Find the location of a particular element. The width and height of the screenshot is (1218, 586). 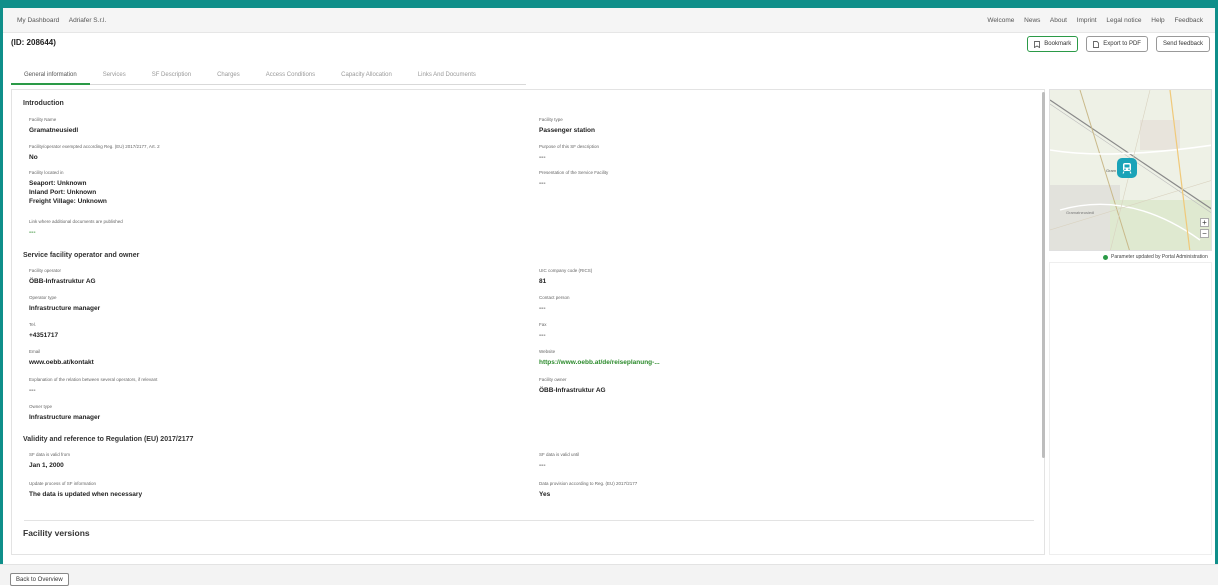

tab-links-and-documents: Links And Documents is located at coordinates (447, 75).